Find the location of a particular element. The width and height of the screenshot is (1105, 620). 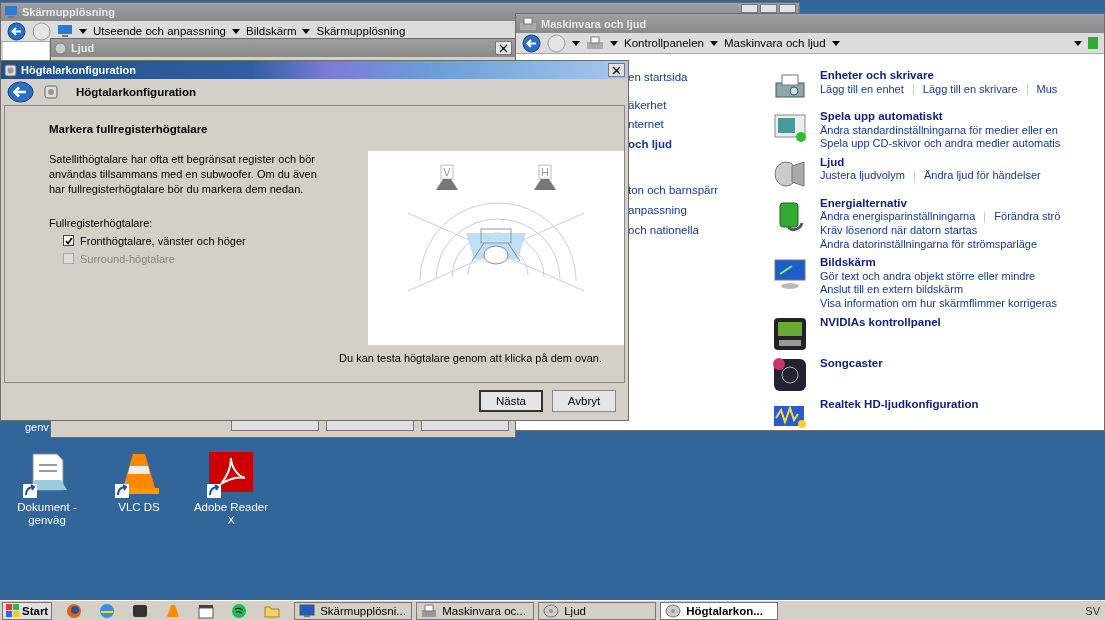

flag-icon is located at coordinates (13, 610).